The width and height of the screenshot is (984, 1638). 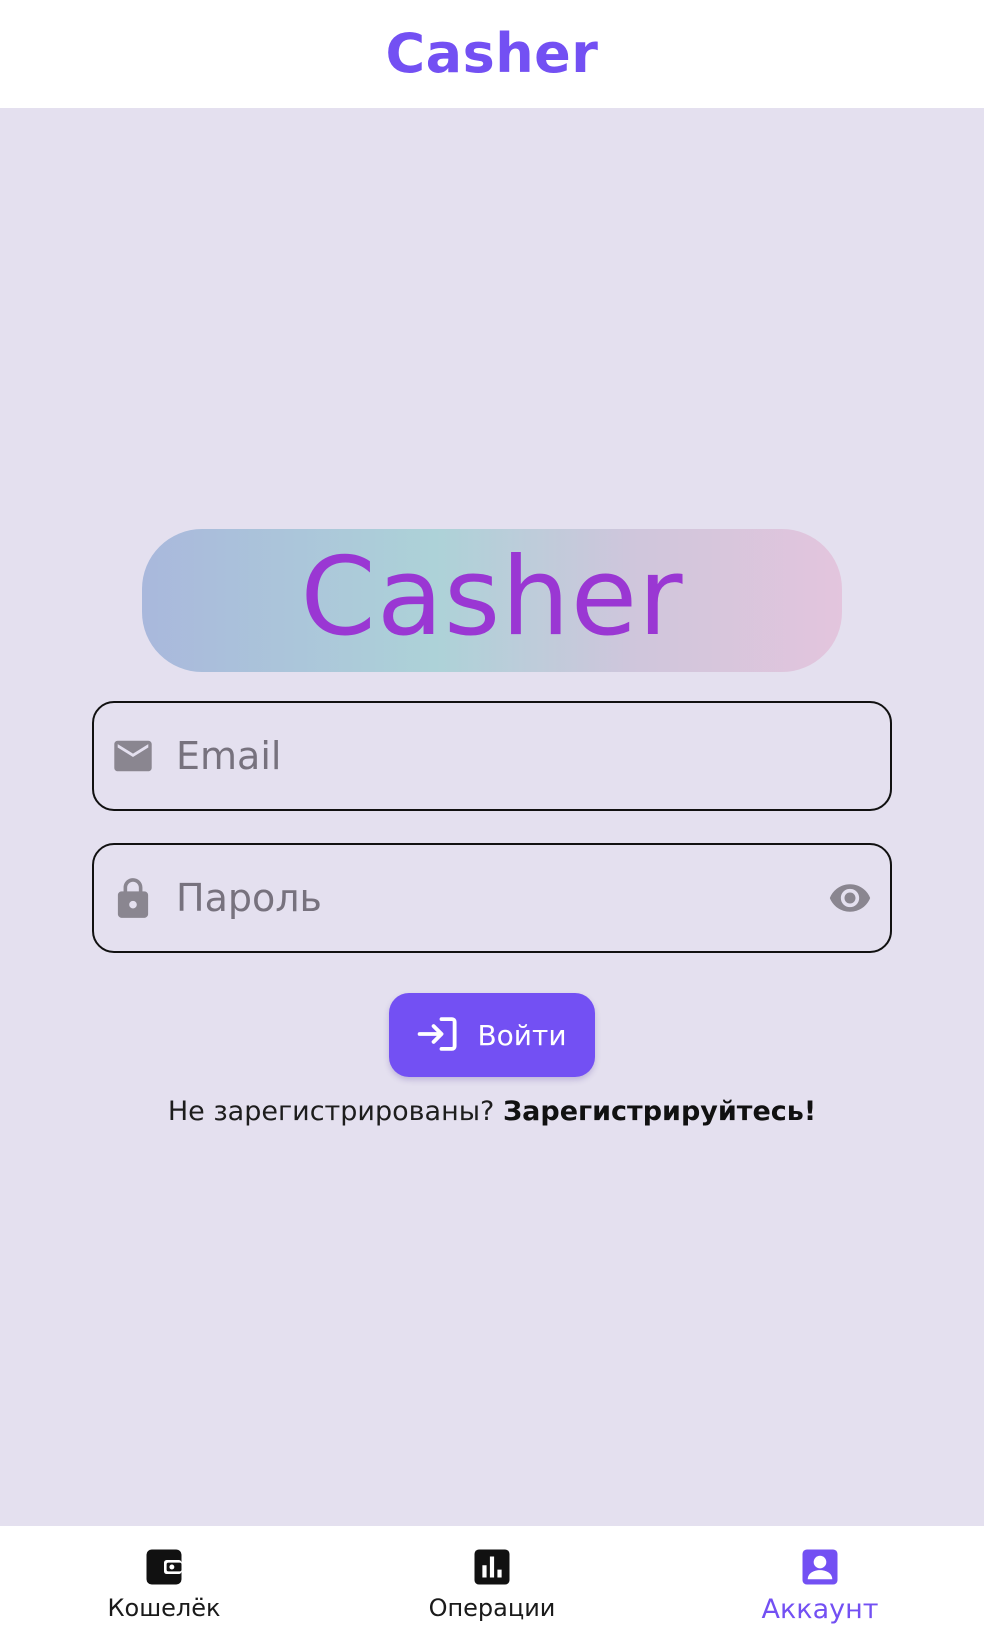 I want to click on nav-label-operations: Операции, so click(x=492, y=1608).